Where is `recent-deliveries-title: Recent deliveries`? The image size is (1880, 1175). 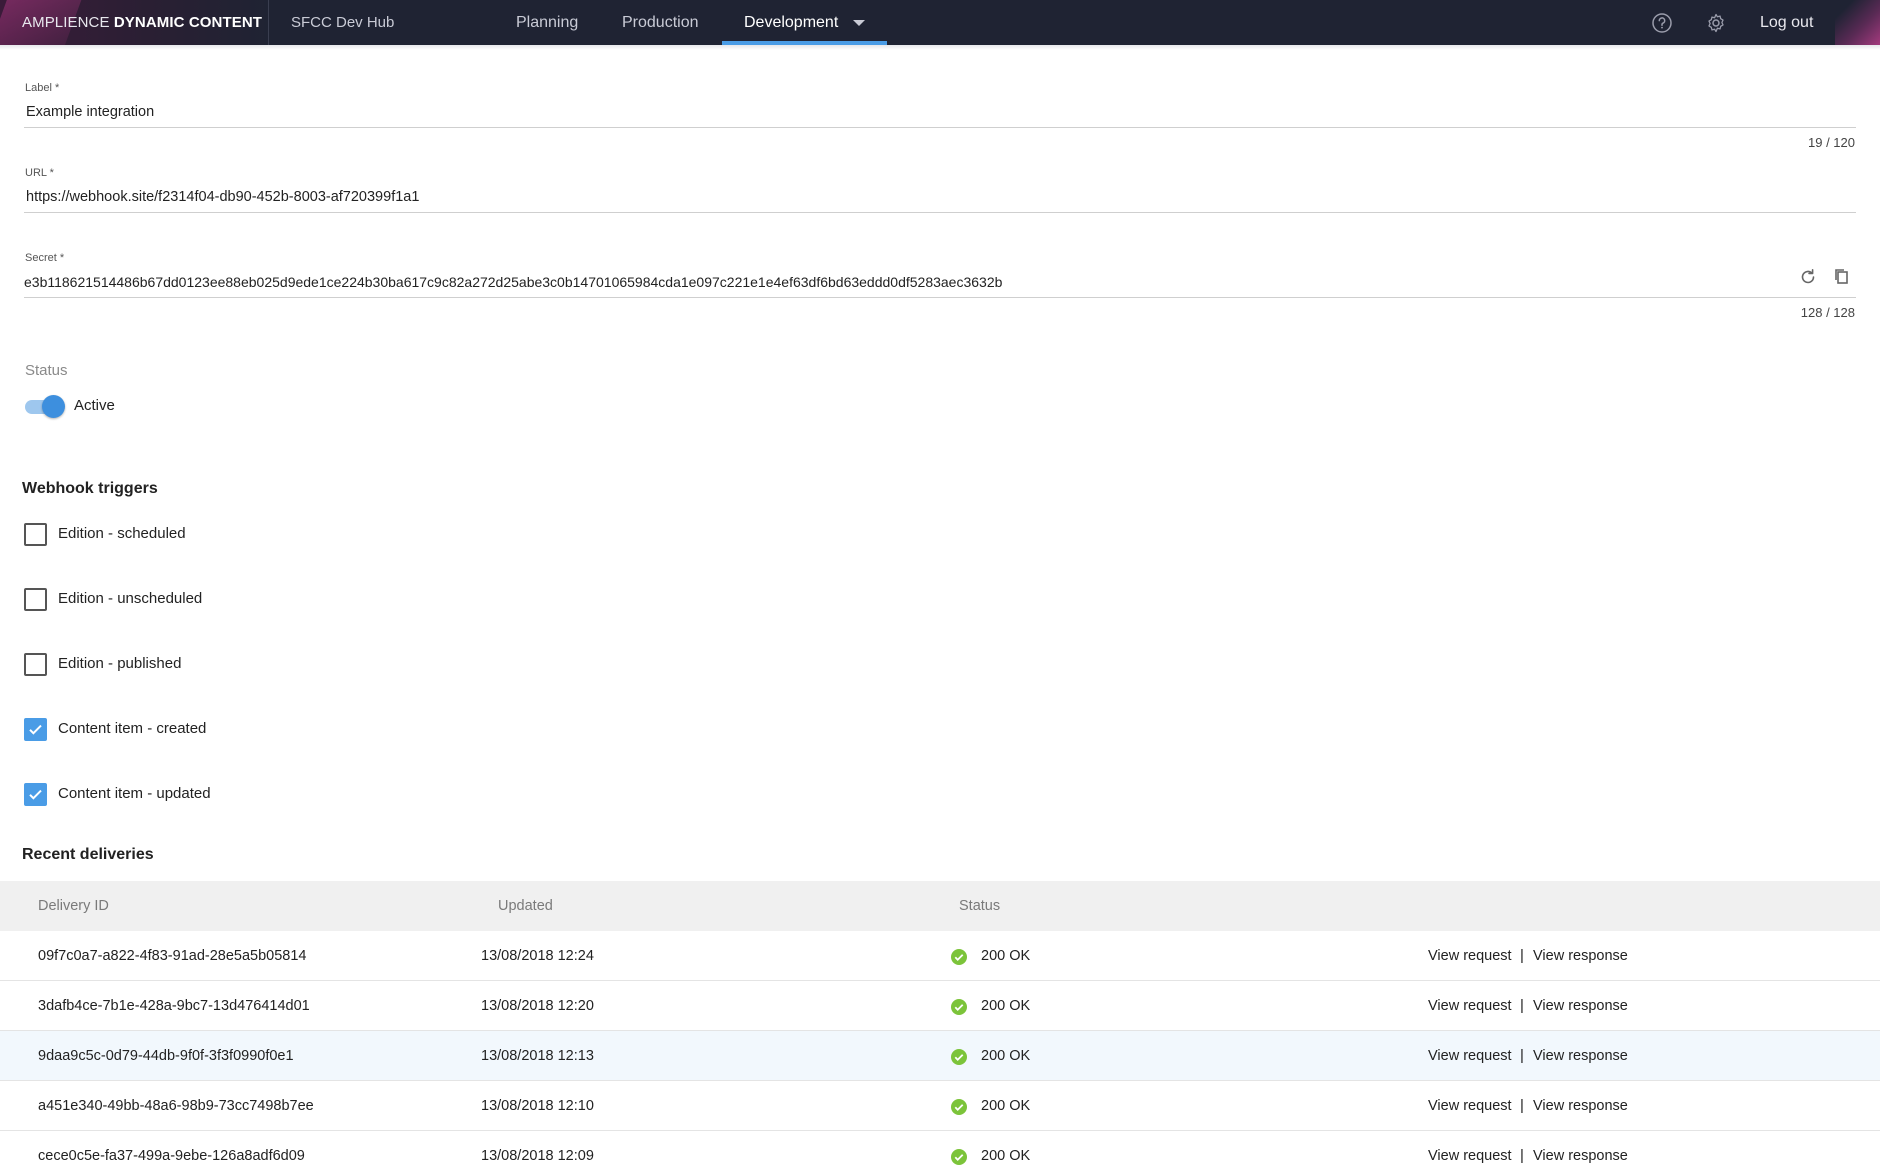 recent-deliveries-title: Recent deliveries is located at coordinates (88, 854).